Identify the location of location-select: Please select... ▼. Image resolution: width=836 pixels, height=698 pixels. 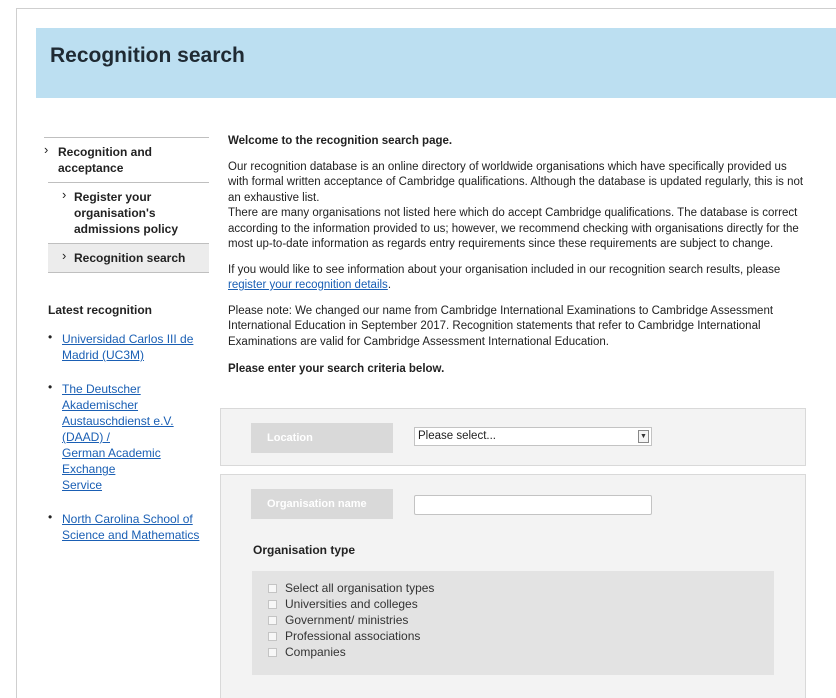
(533, 436).